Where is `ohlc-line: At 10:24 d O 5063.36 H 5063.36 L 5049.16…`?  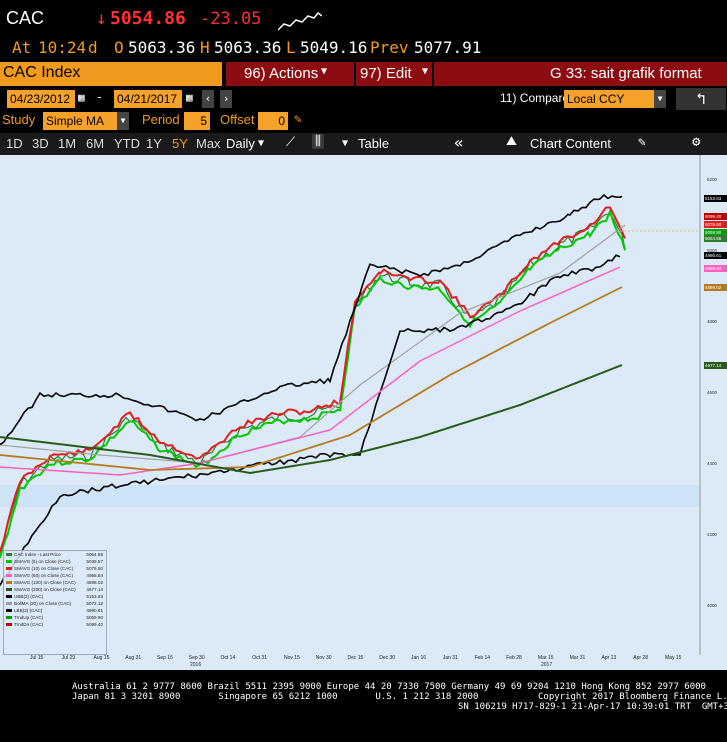
ohlc-line: At 10:24 d O 5063.36 H 5063.36 L 5049.16… is located at coordinates (363, 48).